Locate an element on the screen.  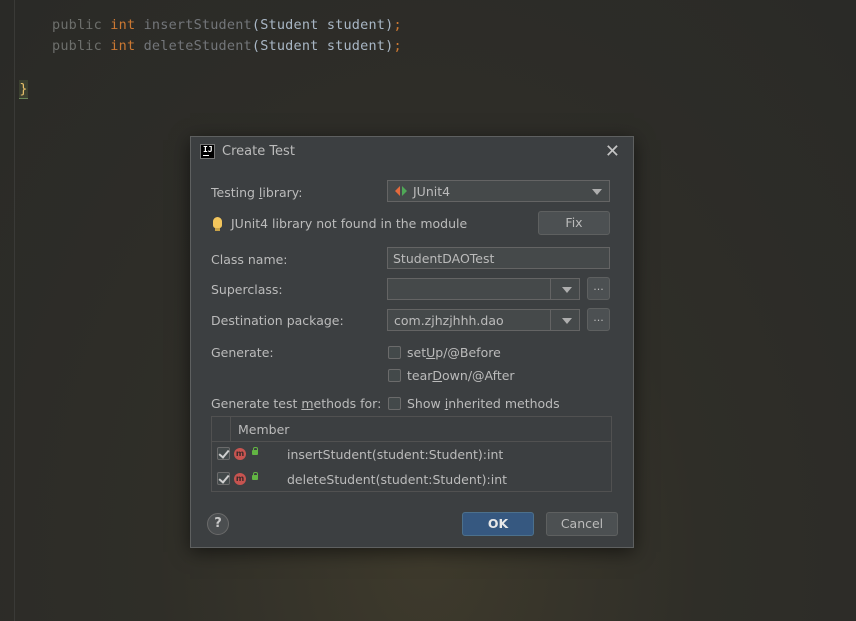
testing-library-value: JUnit4 is located at coordinates (432, 191).